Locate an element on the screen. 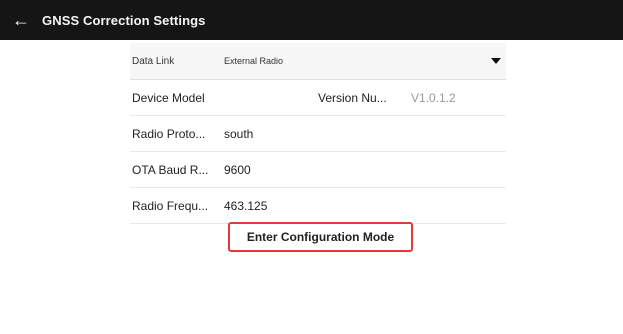  radio-protocol-value: south is located at coordinates (239, 133).